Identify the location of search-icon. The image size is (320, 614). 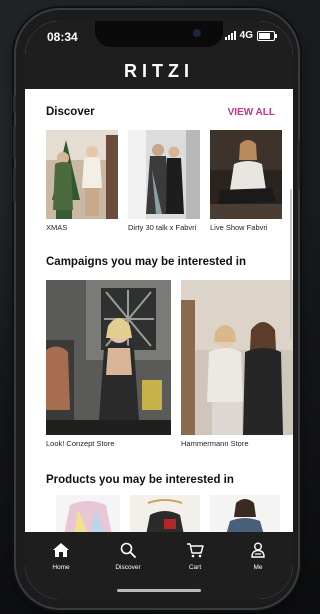
(128, 550).